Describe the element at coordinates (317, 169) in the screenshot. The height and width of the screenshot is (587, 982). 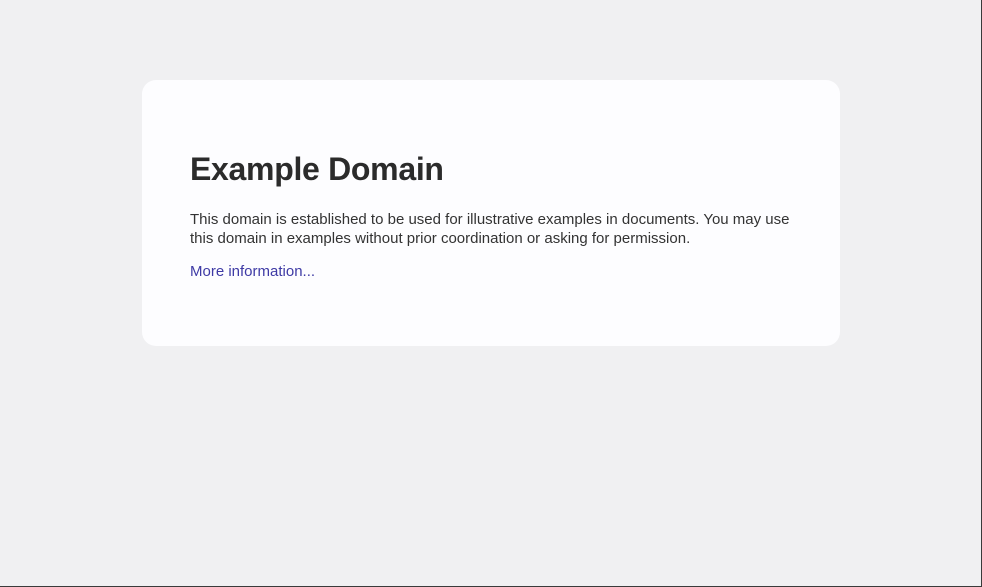
I see `page-title: Example Domain` at that location.